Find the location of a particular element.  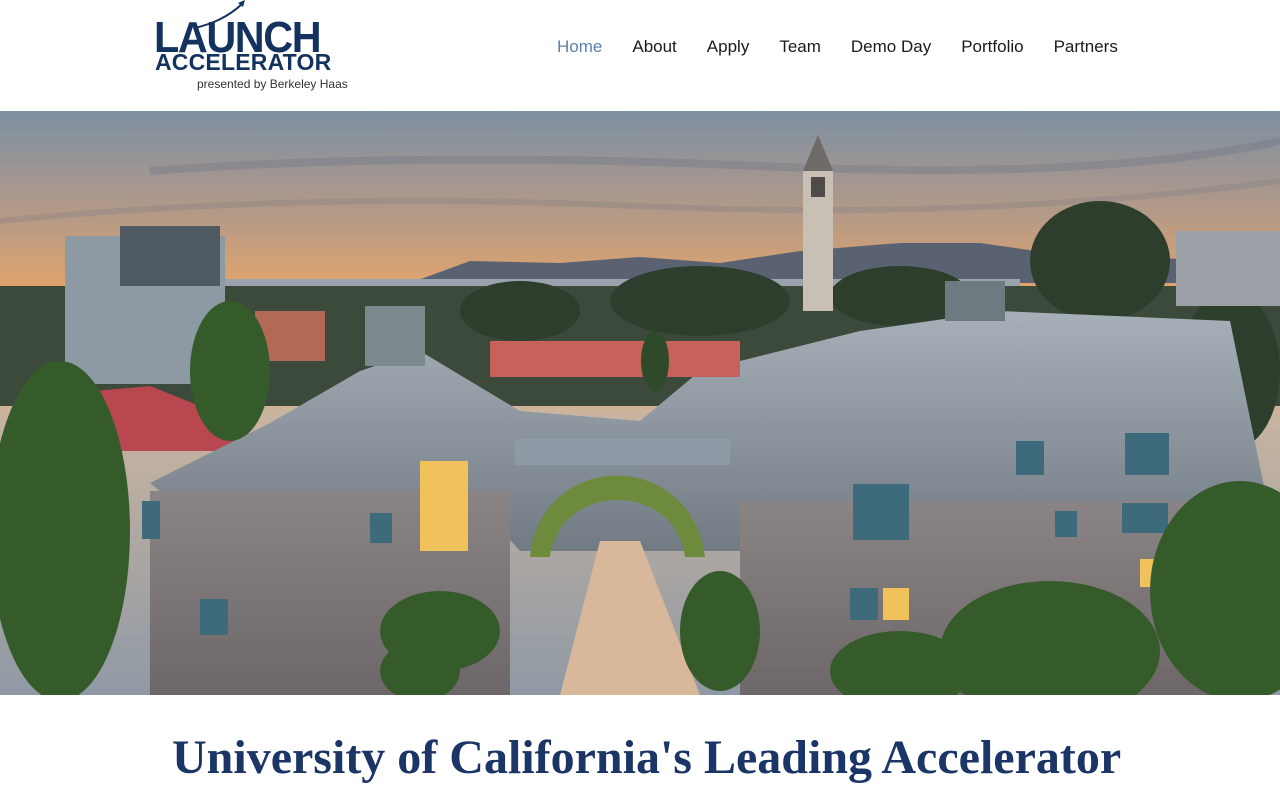

nav-item-team: Team is located at coordinates (800, 47).